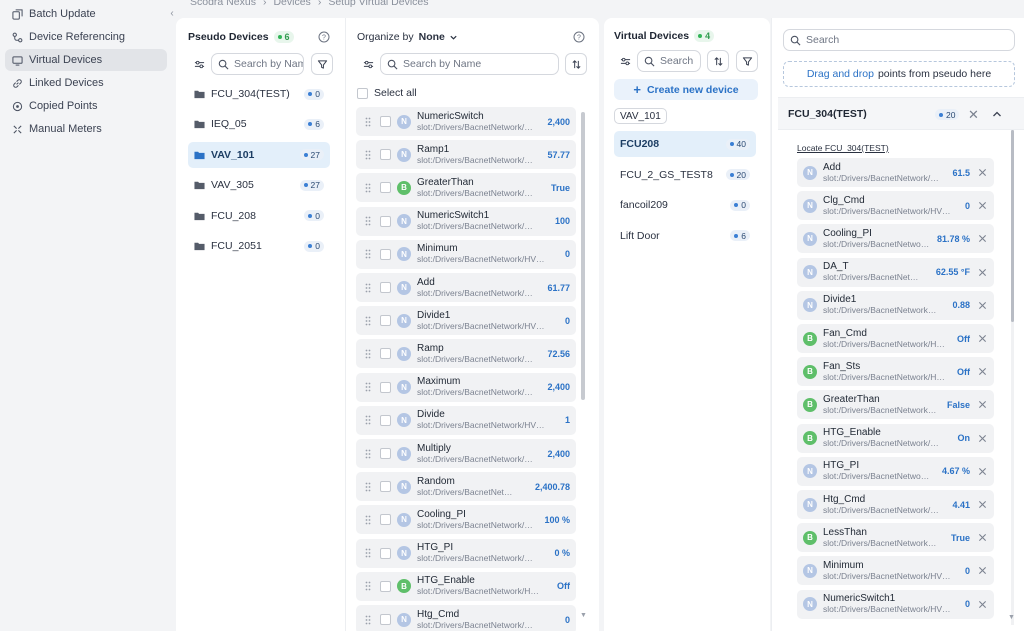 This screenshot has height=631, width=1024. Describe the element at coordinates (1012, 226) in the screenshot. I see `right-scrollbar-thumb` at that location.